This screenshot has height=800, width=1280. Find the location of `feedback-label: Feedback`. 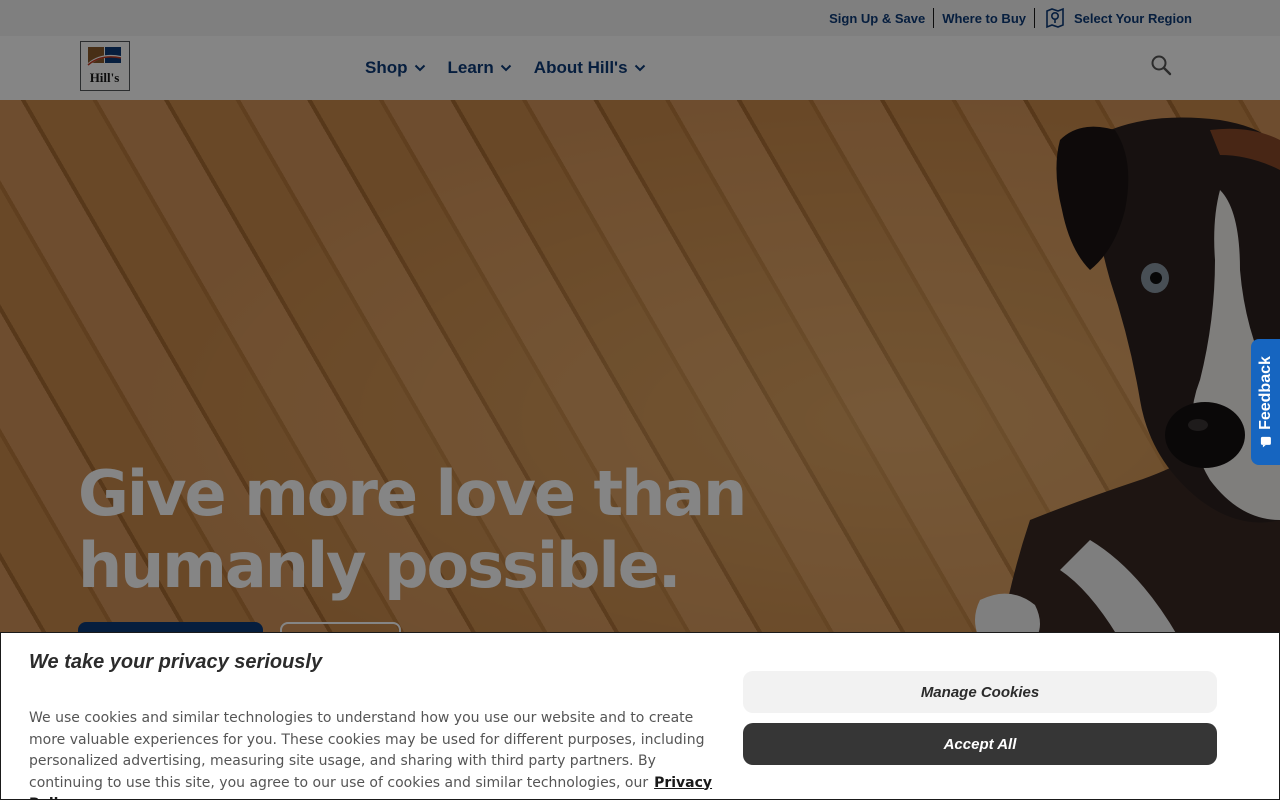

feedback-label: Feedback is located at coordinates (1265, 393).